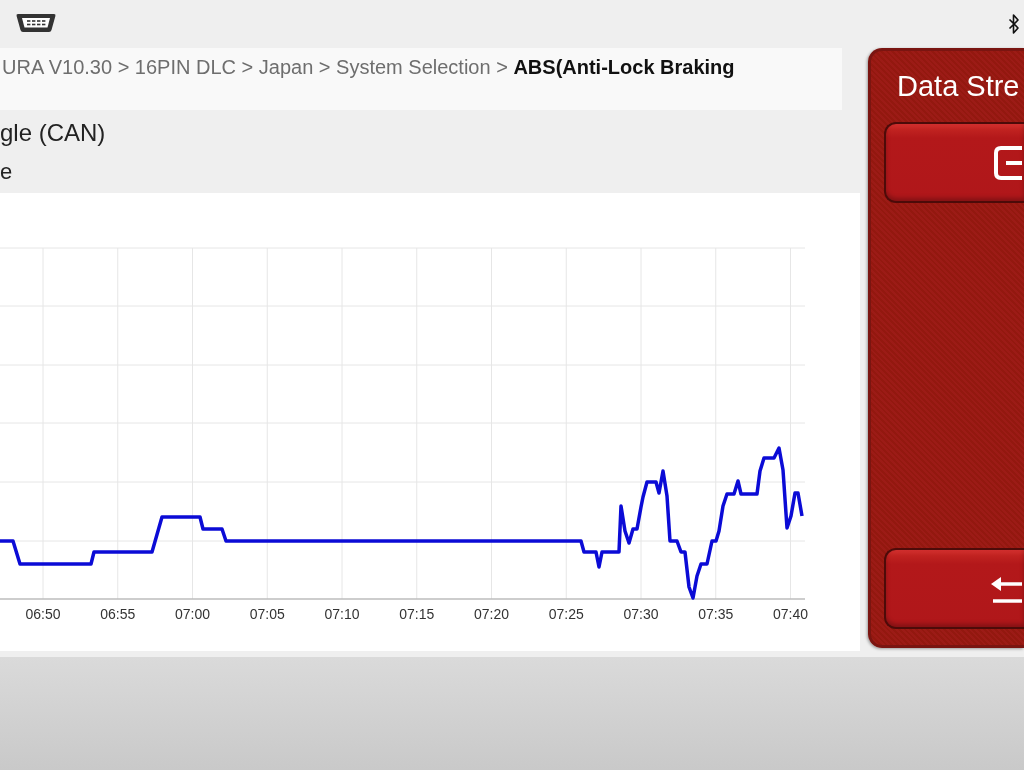 The height and width of the screenshot is (770, 1024). What do you see at coordinates (267, 614) in the screenshot?
I see `time-label: 07:05` at bounding box center [267, 614].